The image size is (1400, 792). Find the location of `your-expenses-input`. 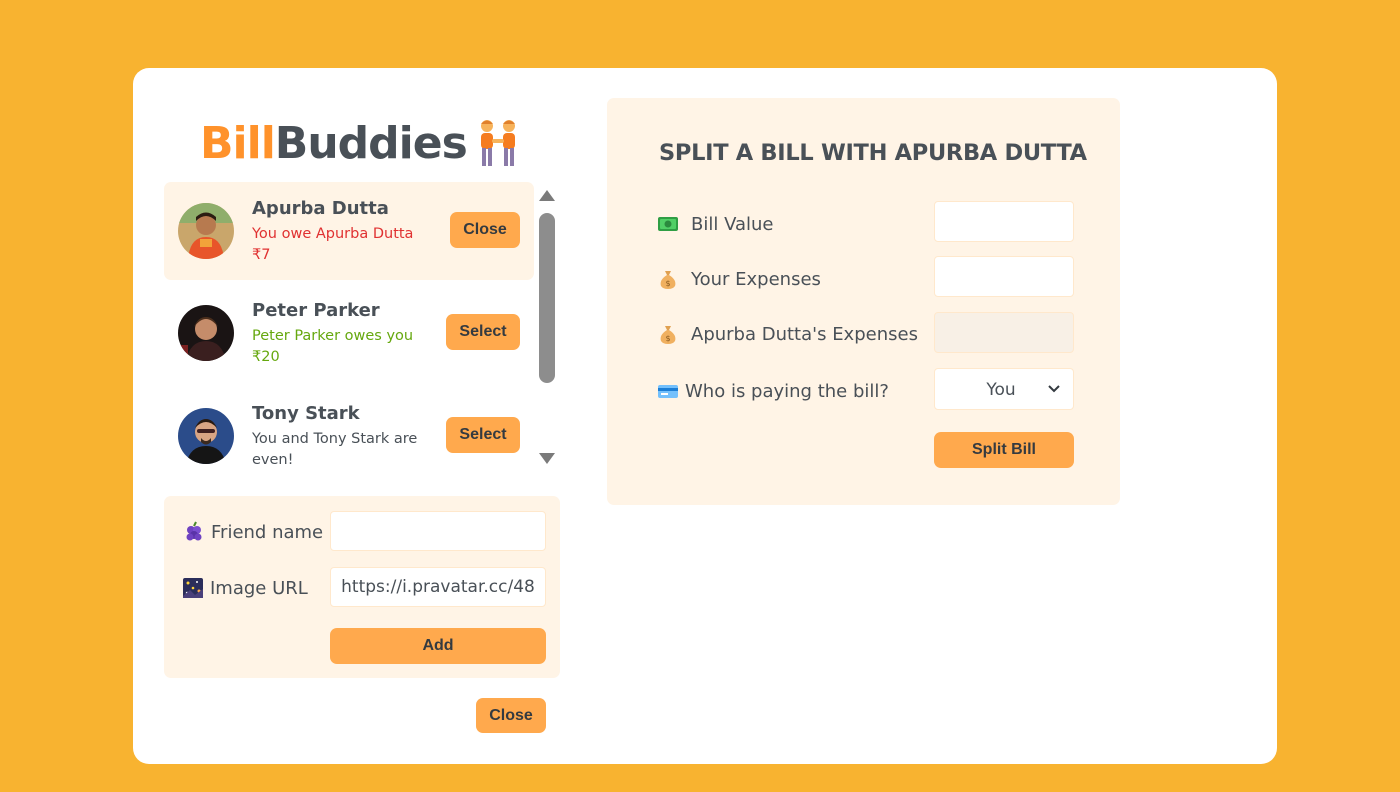

your-expenses-input is located at coordinates (1004, 276).